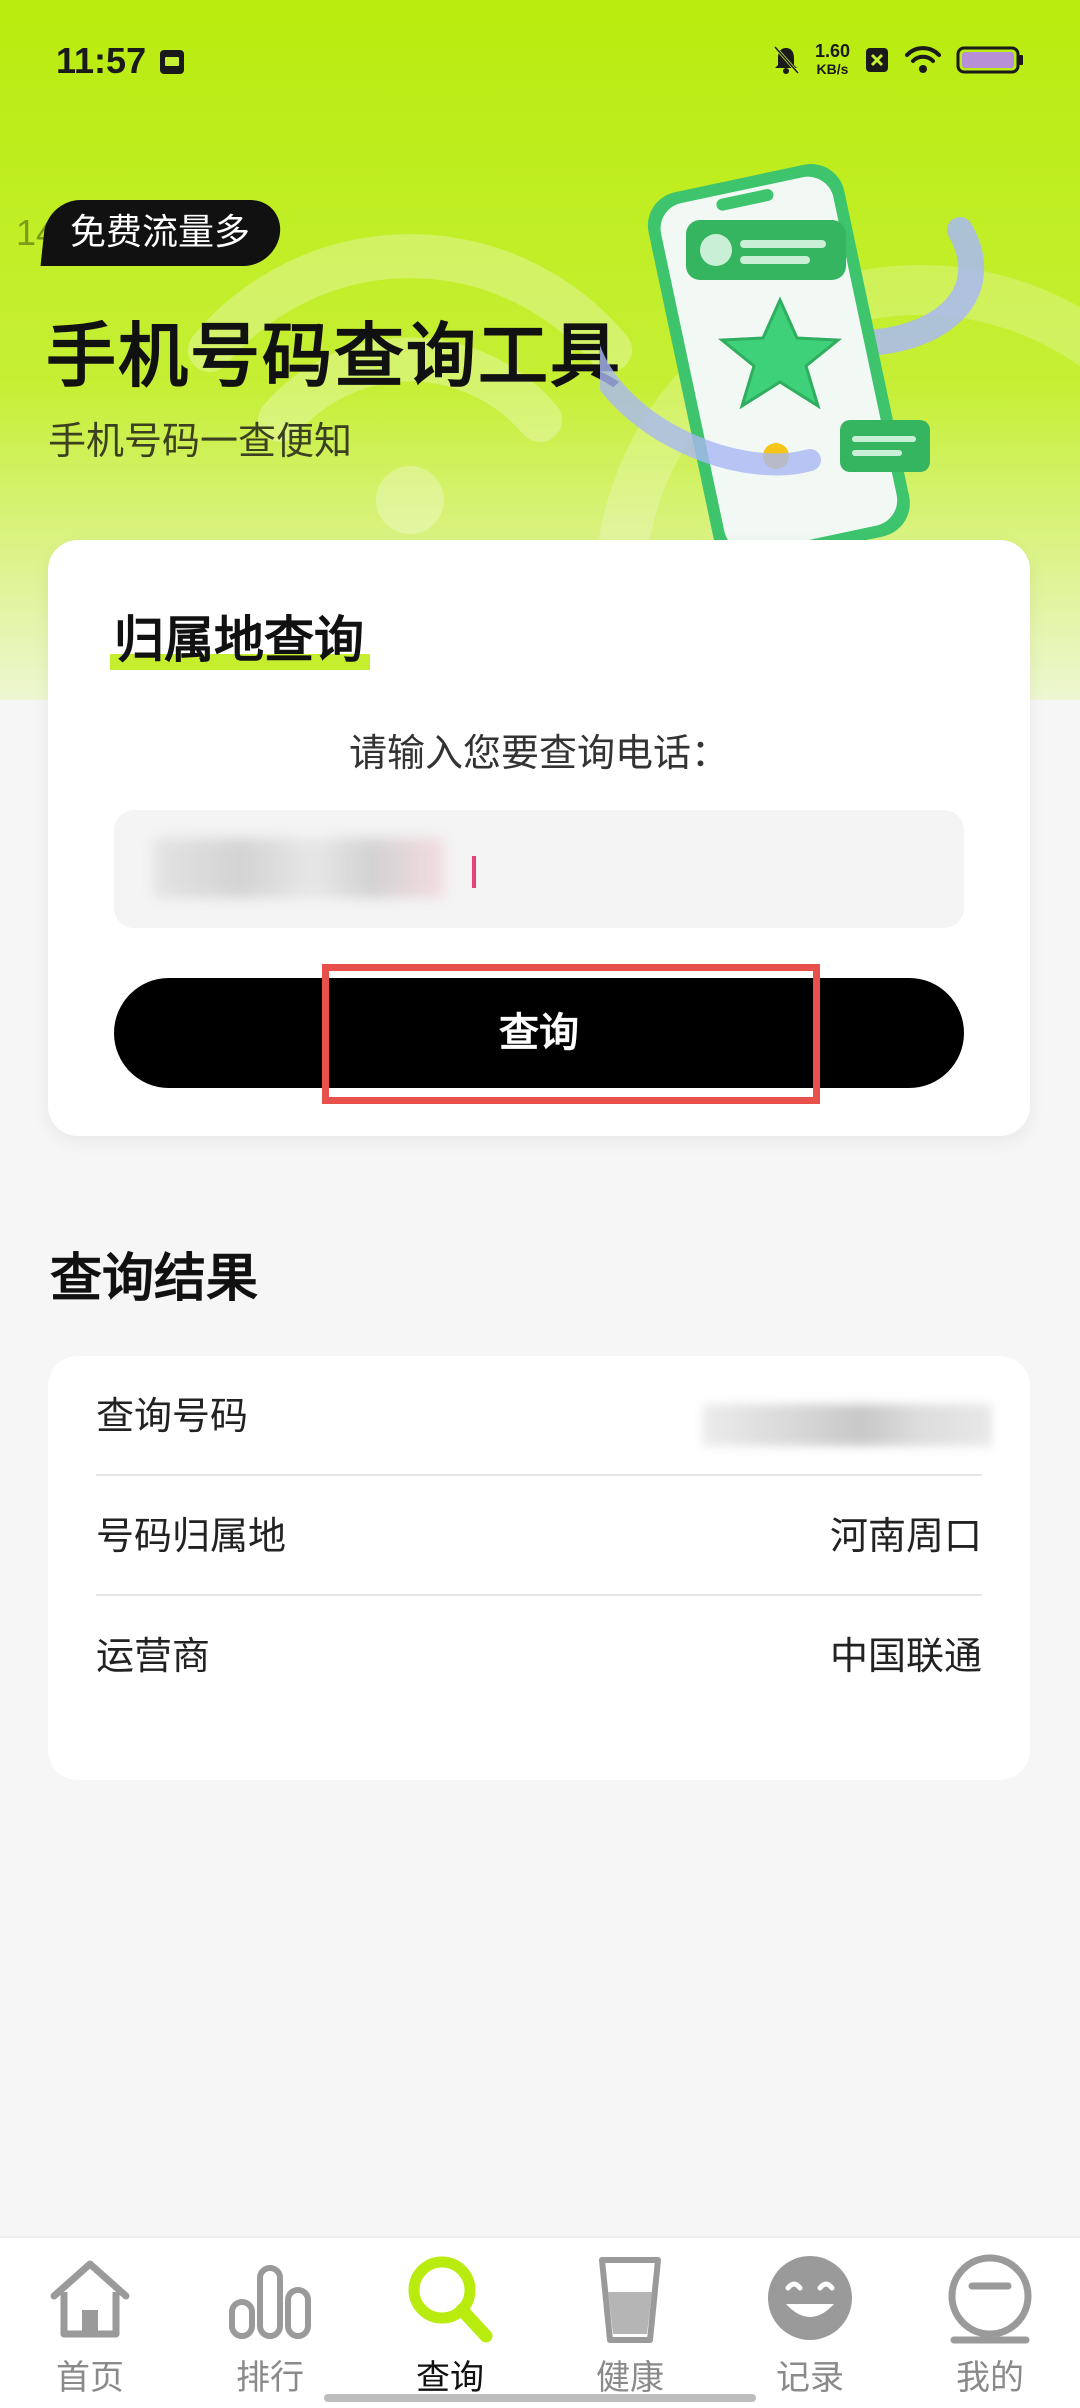 The width and height of the screenshot is (1080, 2408). What do you see at coordinates (450, 2299) in the screenshot?
I see `search-icon` at bounding box center [450, 2299].